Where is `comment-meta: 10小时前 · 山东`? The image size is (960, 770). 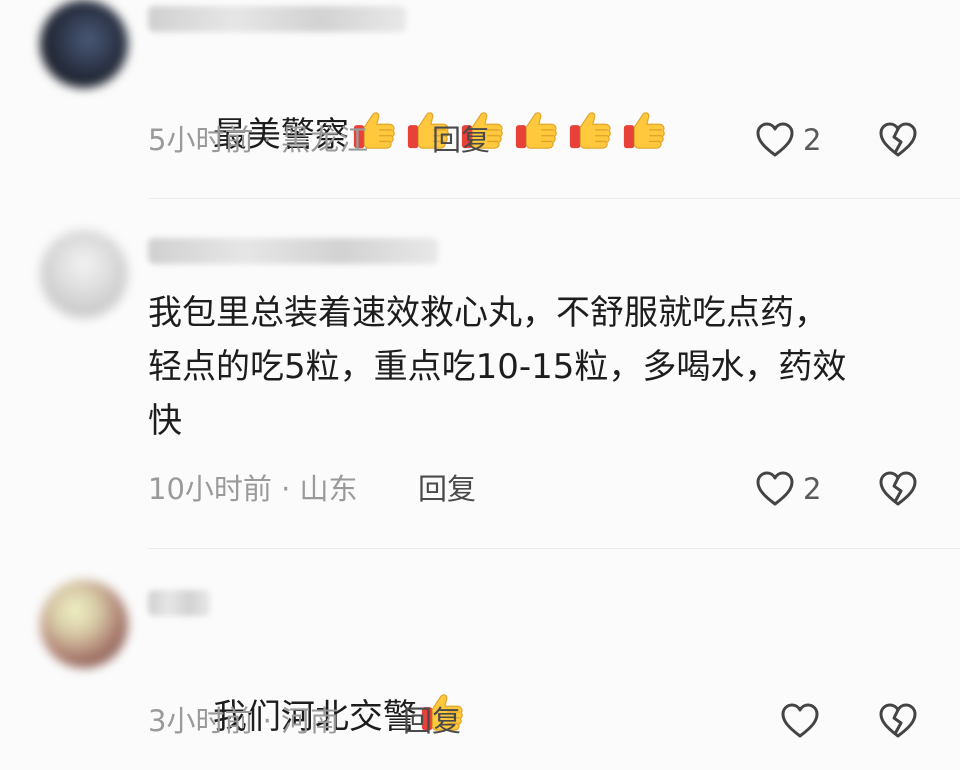
comment-meta: 10小时前 · 山东 is located at coordinates (253, 489).